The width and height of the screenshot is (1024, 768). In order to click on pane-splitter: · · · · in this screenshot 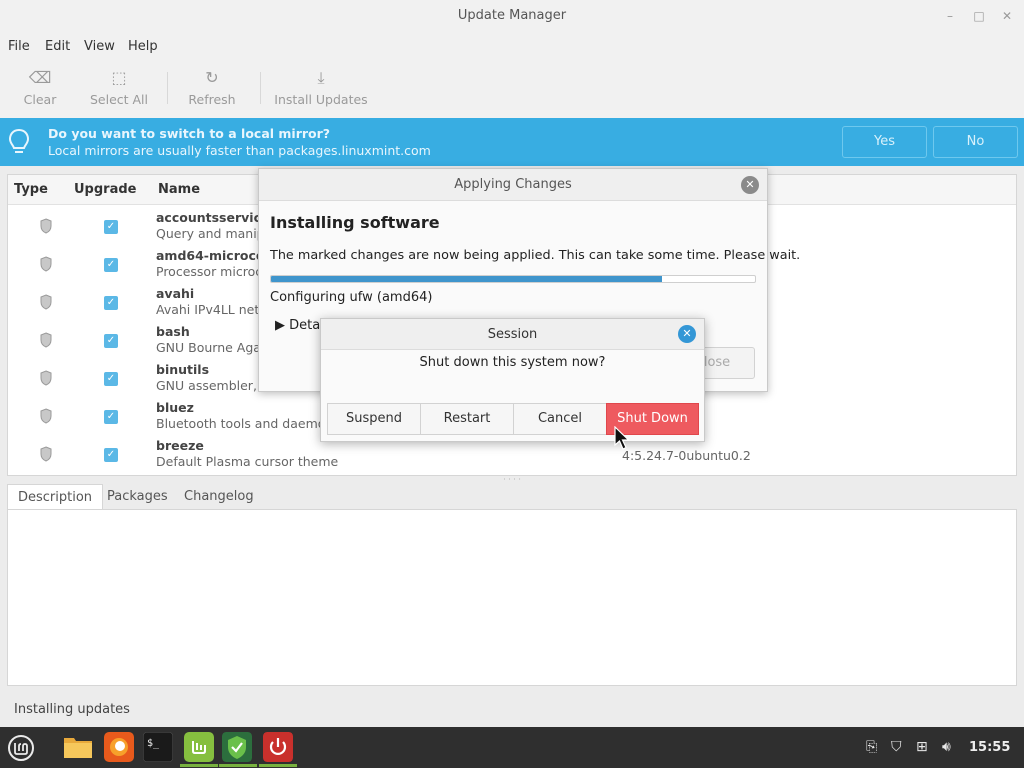, I will do `click(512, 480)`.